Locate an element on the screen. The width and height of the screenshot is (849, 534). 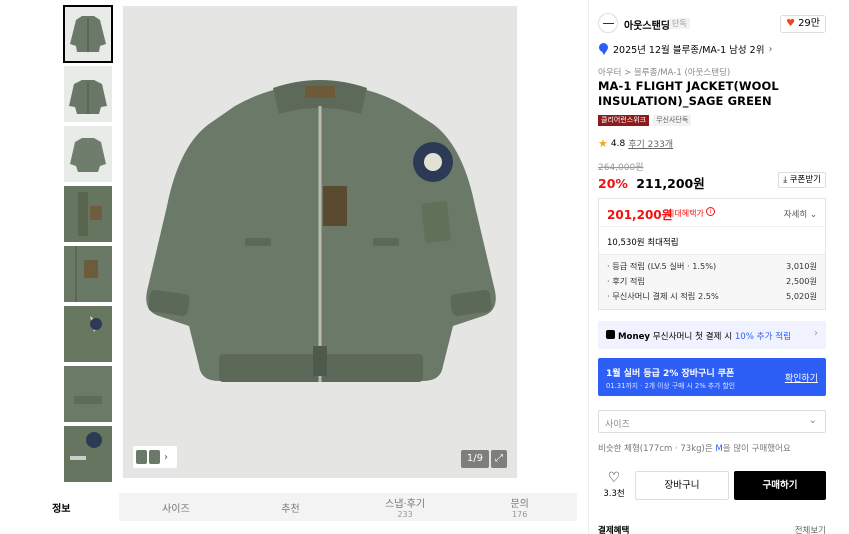
rank-link: 2025년 12월 블루종/MA-1 남성 2위 › is located at coordinates (685, 49).